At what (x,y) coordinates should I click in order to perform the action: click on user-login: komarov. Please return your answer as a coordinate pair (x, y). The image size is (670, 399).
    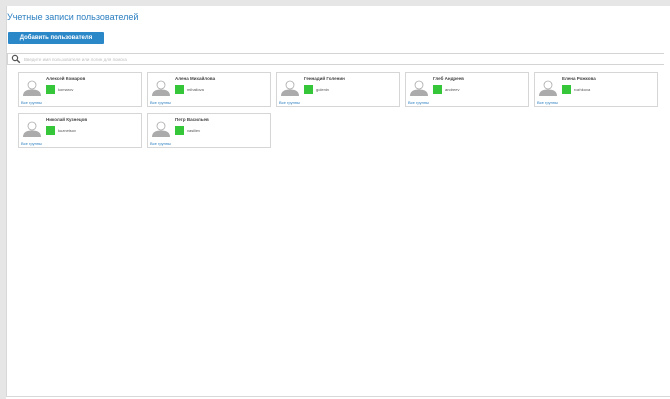
    Looking at the image, I should click on (66, 89).